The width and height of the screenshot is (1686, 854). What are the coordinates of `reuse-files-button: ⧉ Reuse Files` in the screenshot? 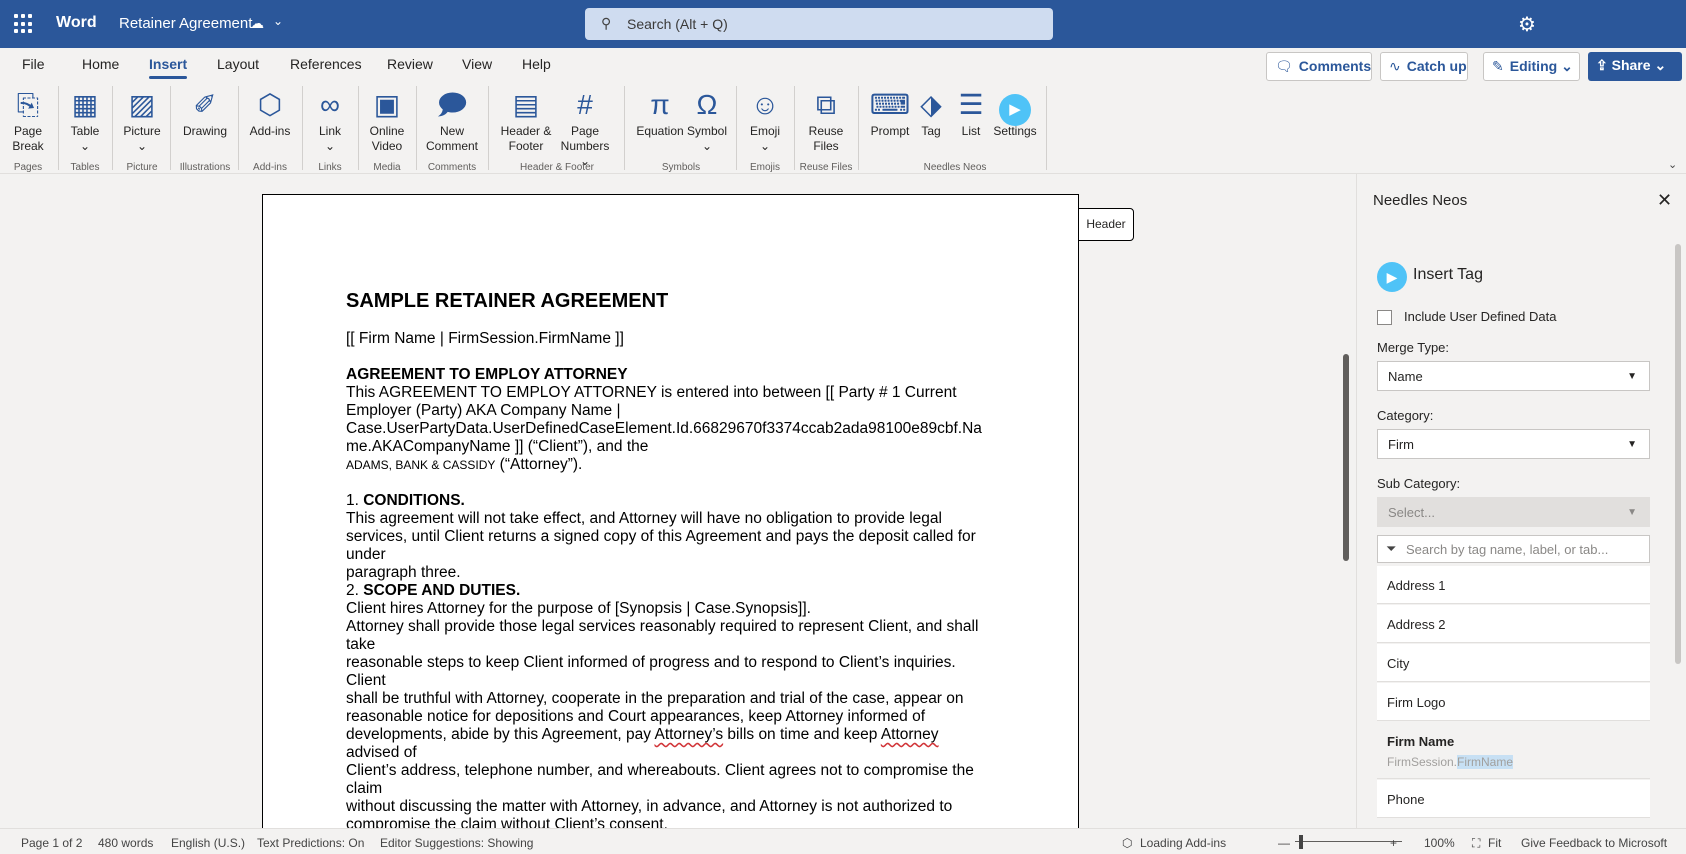 It's located at (826, 120).